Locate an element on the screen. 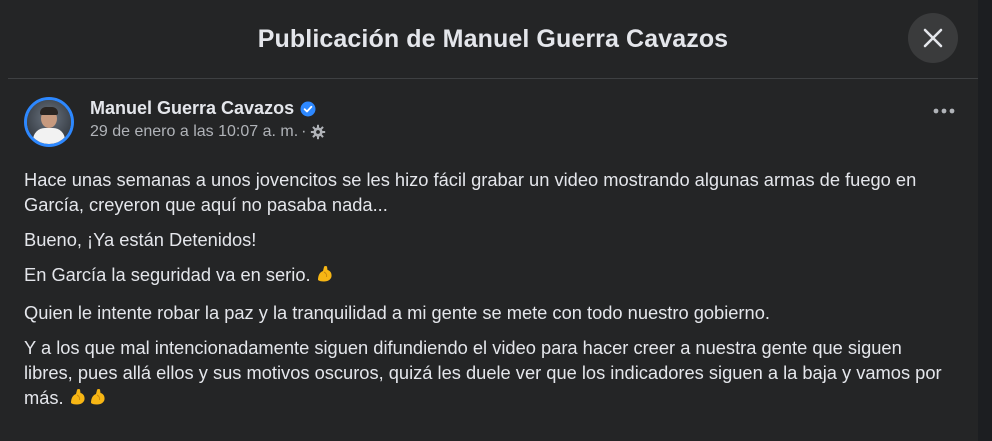 This screenshot has height=441, width=992. post-paragraph: Bueno, ¡Ya están Detenidos! is located at coordinates (140, 239).